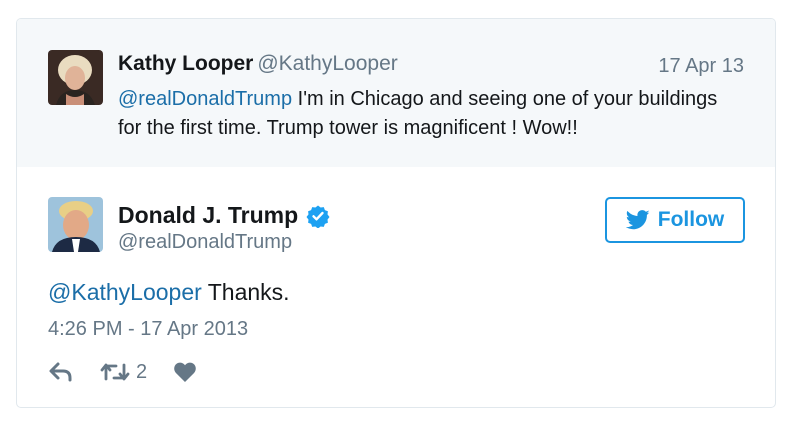 The height and width of the screenshot is (433, 799). Describe the element at coordinates (637, 220) in the screenshot. I see `twitter-bird-icon` at that location.